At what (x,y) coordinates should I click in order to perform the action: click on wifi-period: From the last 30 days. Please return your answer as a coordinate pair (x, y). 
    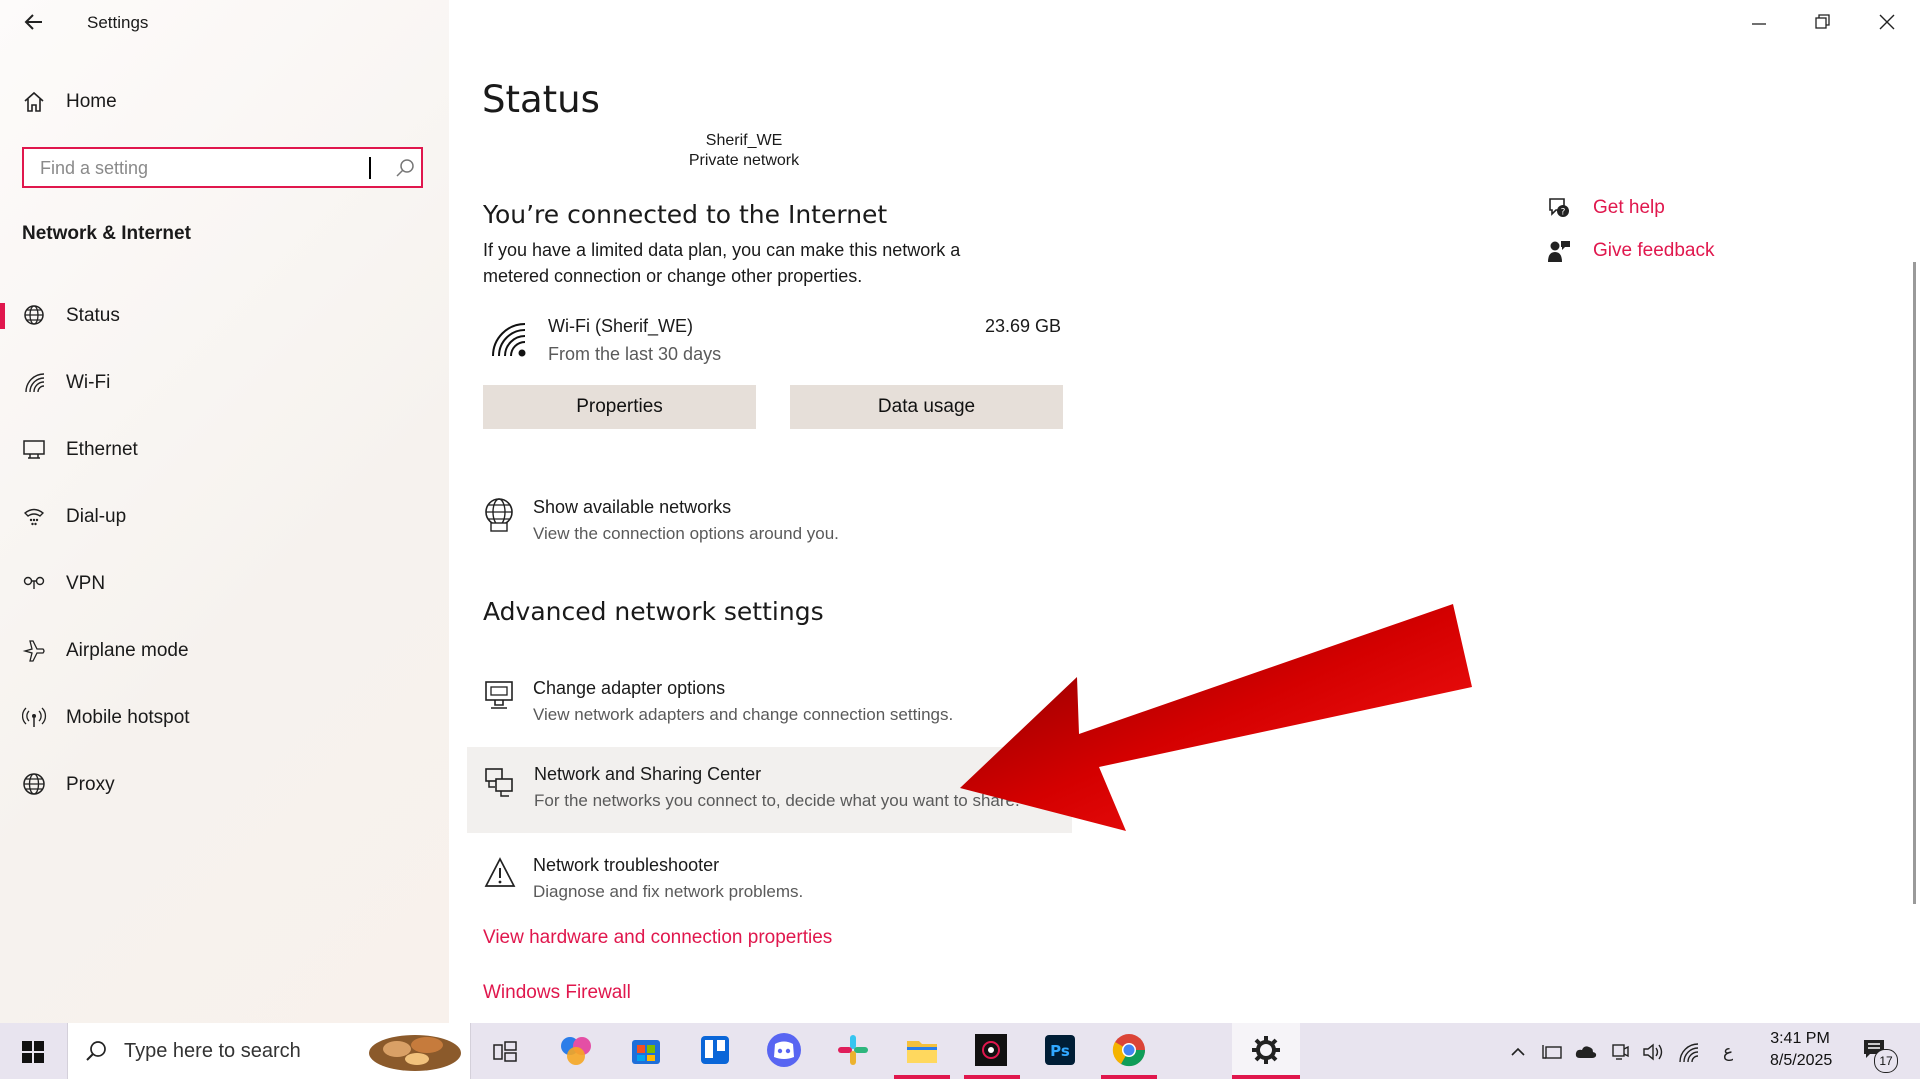
    Looking at the image, I should click on (635, 354).